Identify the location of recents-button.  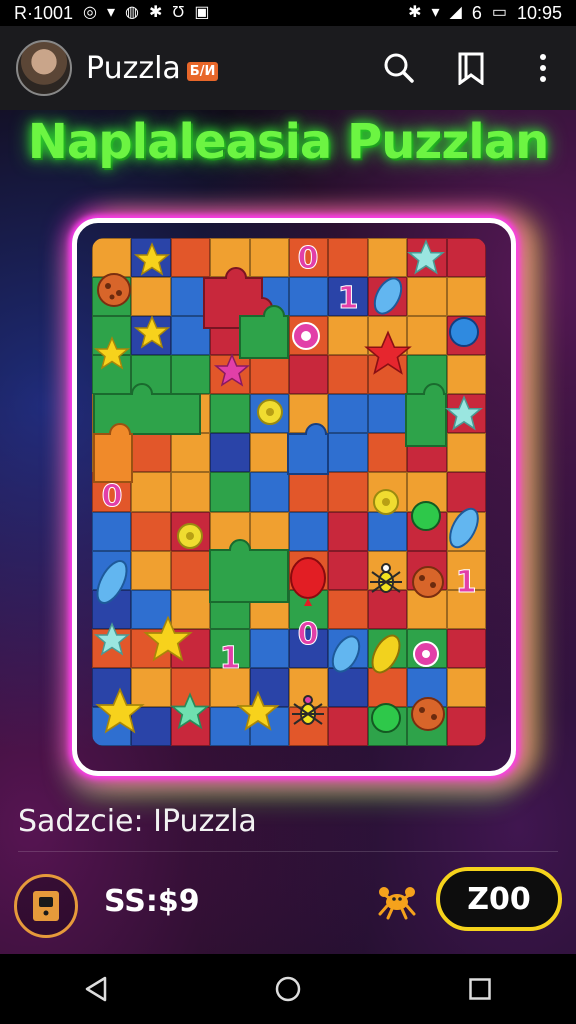
(480, 989).